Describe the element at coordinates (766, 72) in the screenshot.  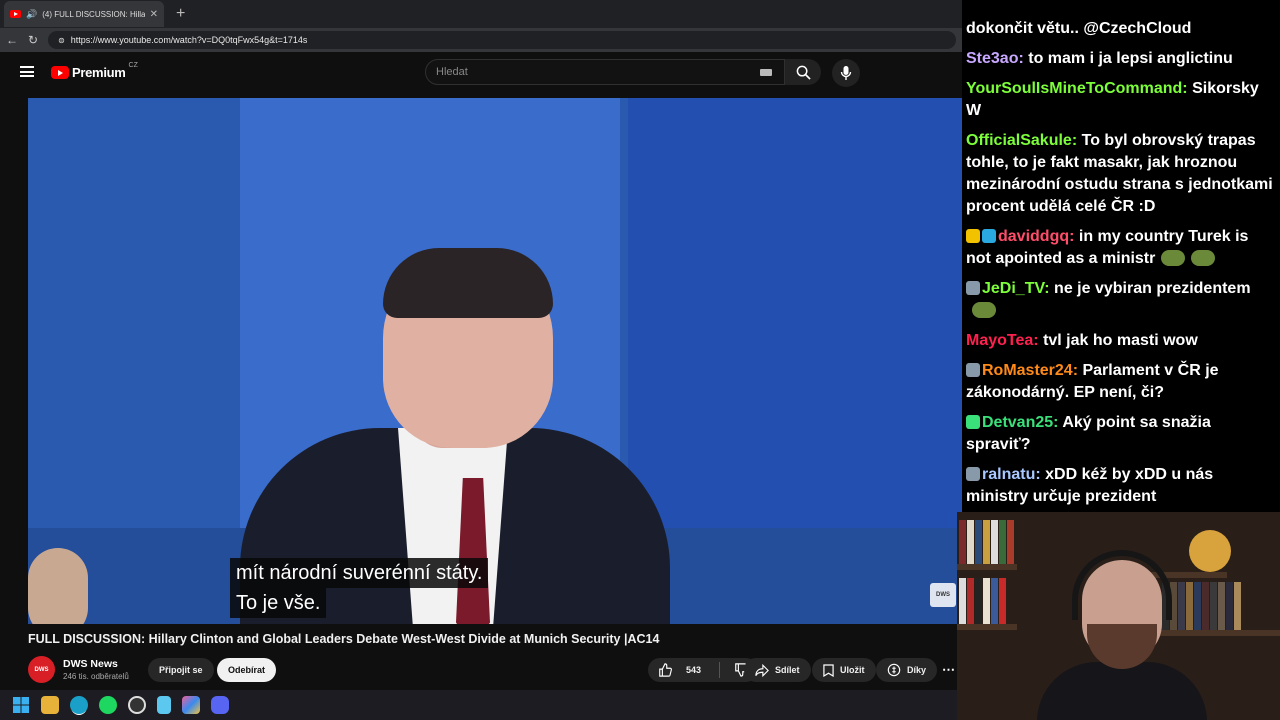
I see `keyboard-icon` at that location.